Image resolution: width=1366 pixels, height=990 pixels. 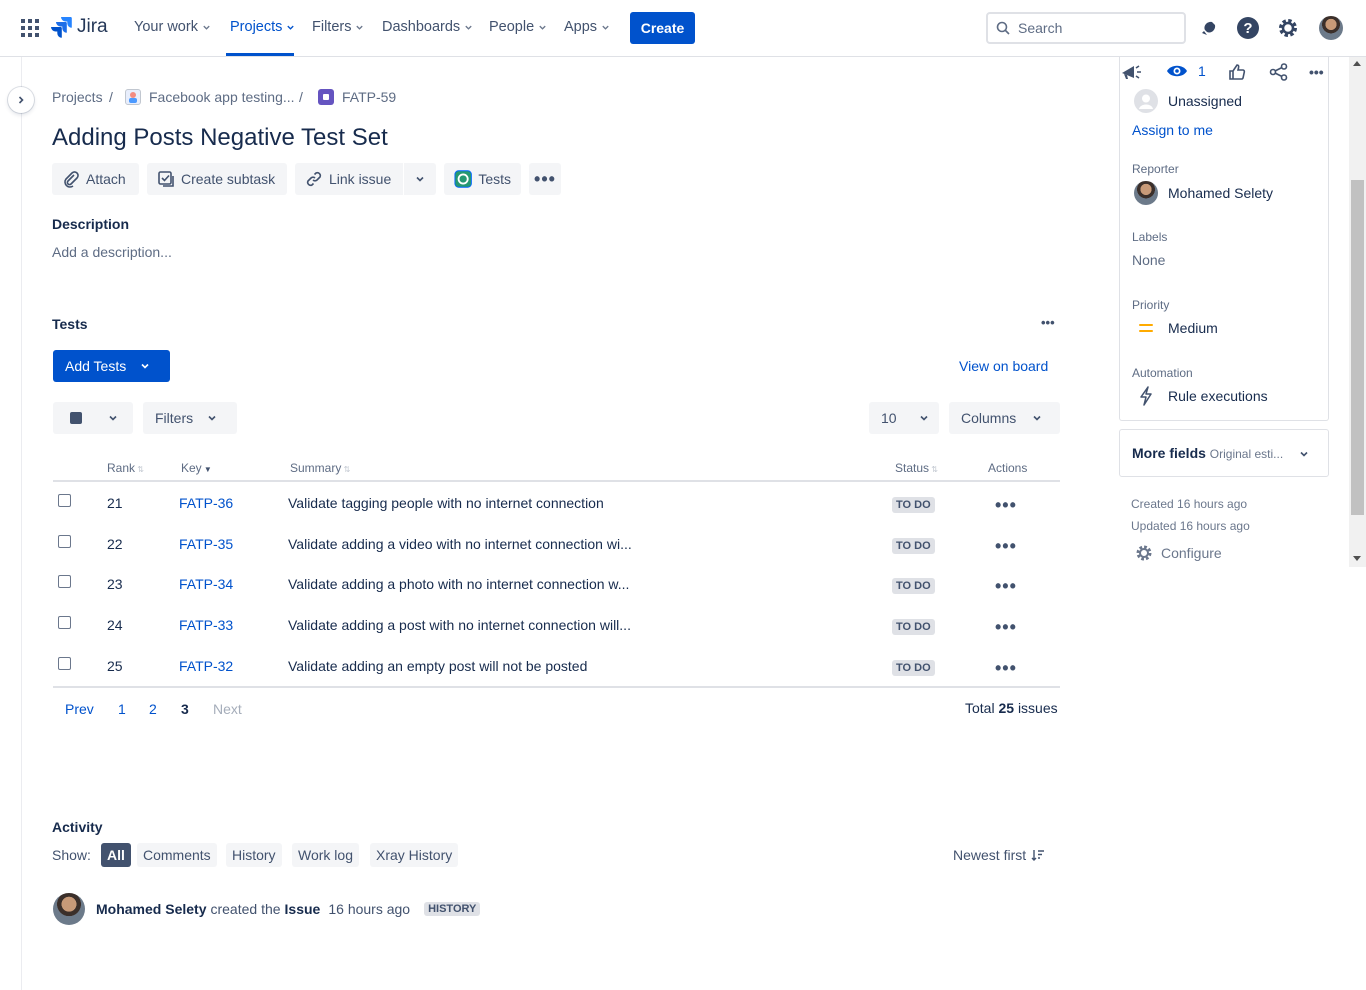 What do you see at coordinates (77, 827) in the screenshot?
I see `activity-title: Activity` at bounding box center [77, 827].